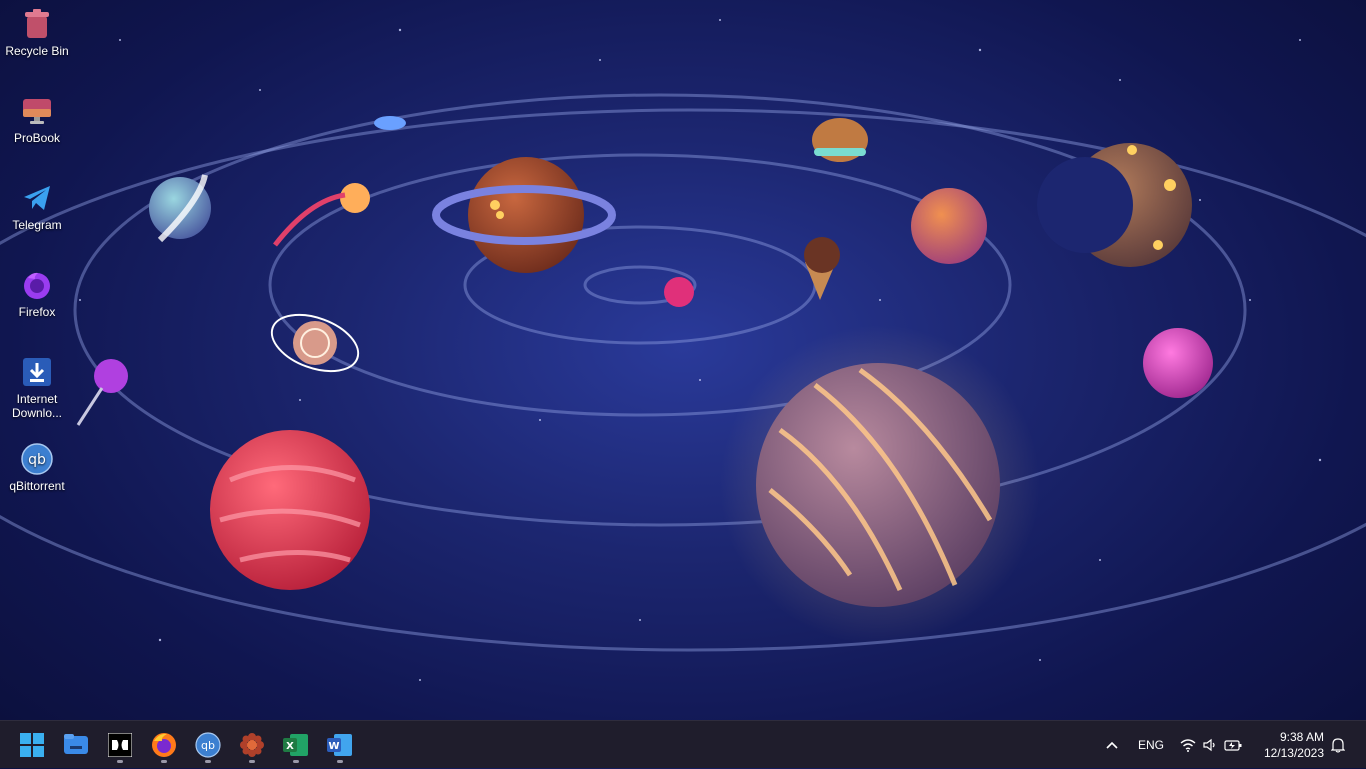 The width and height of the screenshot is (1366, 769). I want to click on chevron-up-icon, so click(1112, 745).